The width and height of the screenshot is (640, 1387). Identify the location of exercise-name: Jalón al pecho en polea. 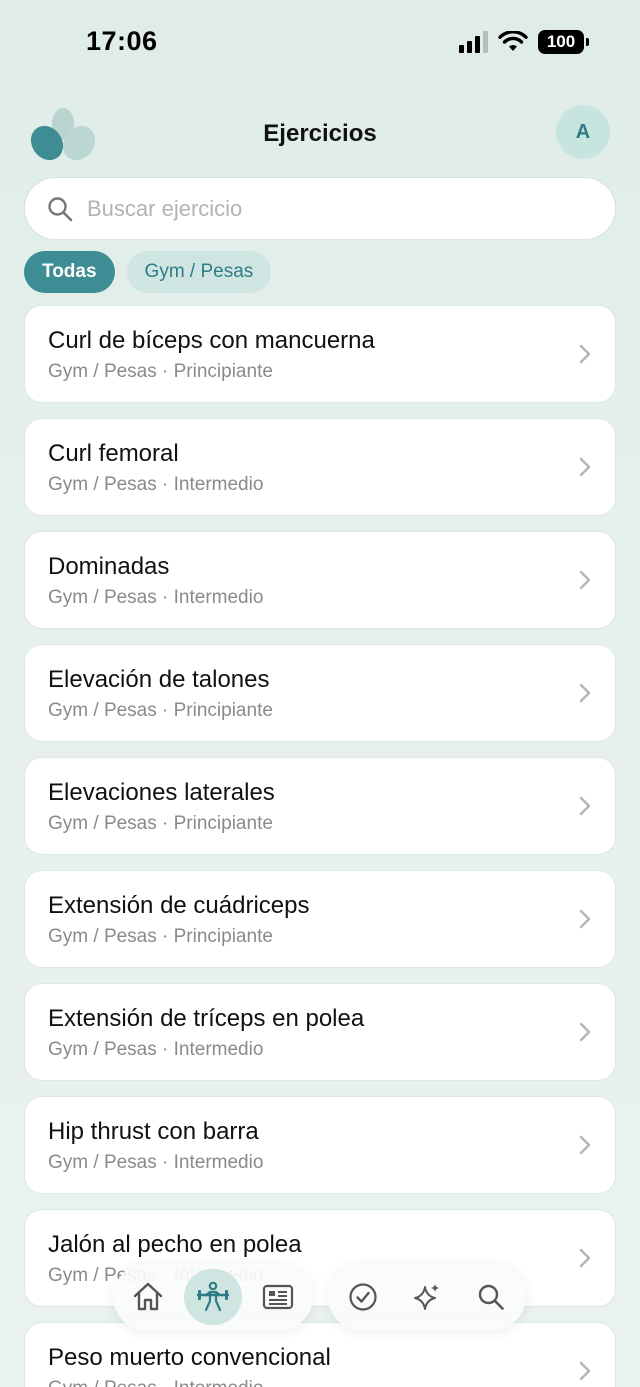
(175, 1244).